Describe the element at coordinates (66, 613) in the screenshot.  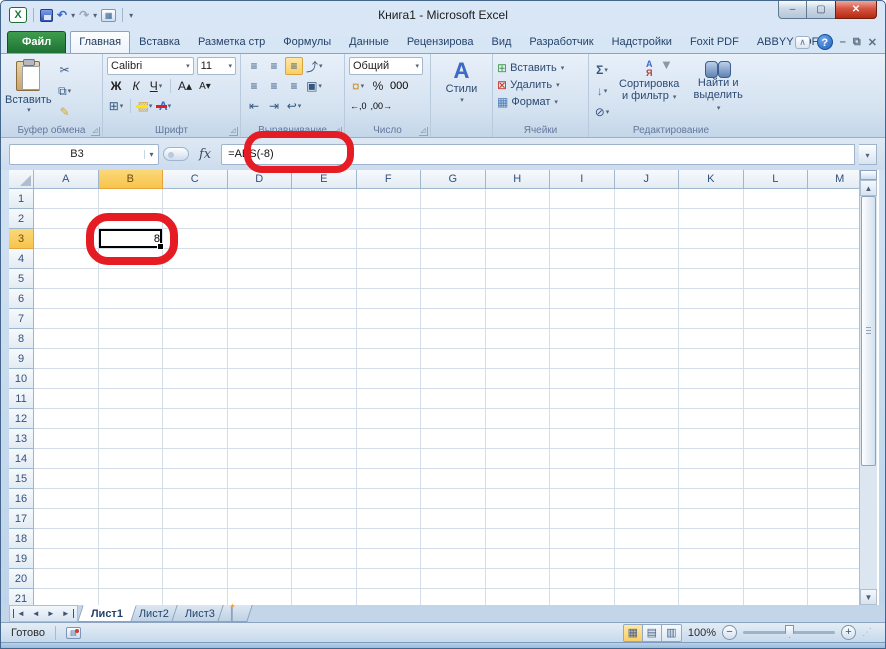
I see `last-sheet-icon: ►` at that location.